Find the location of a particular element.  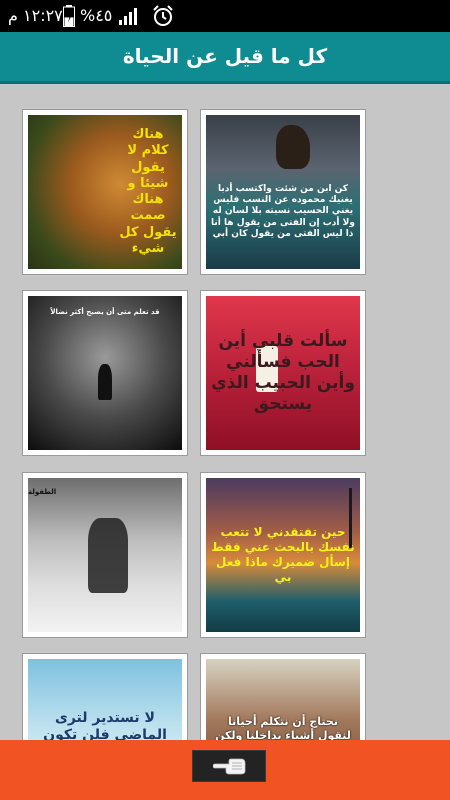

alarm-icon is located at coordinates (163, 15).